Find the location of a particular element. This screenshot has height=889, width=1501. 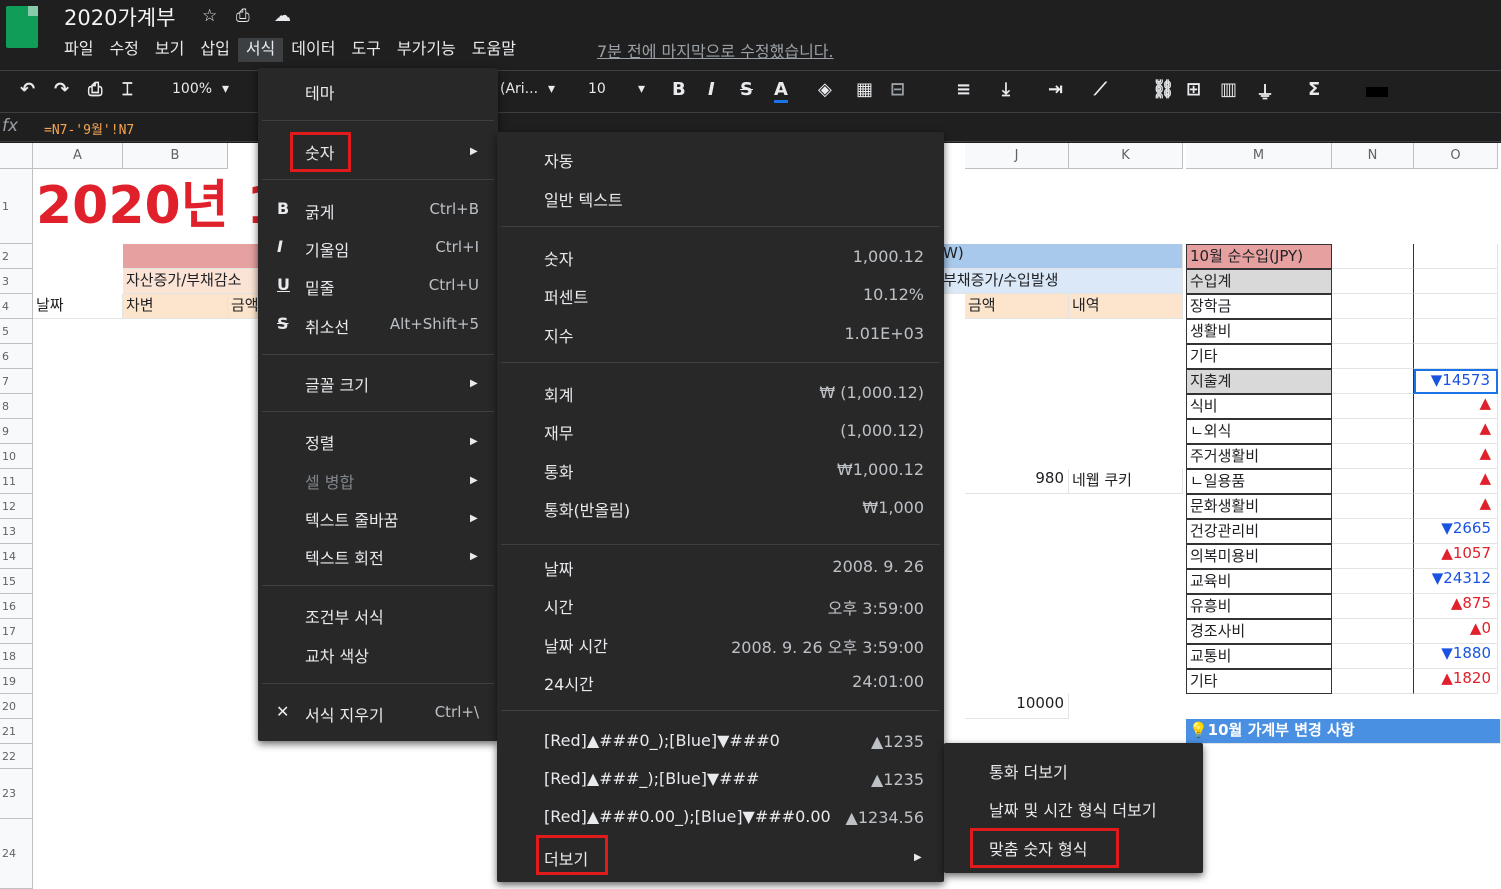

paint-format-icon: ⌶ is located at coordinates (127, 89).